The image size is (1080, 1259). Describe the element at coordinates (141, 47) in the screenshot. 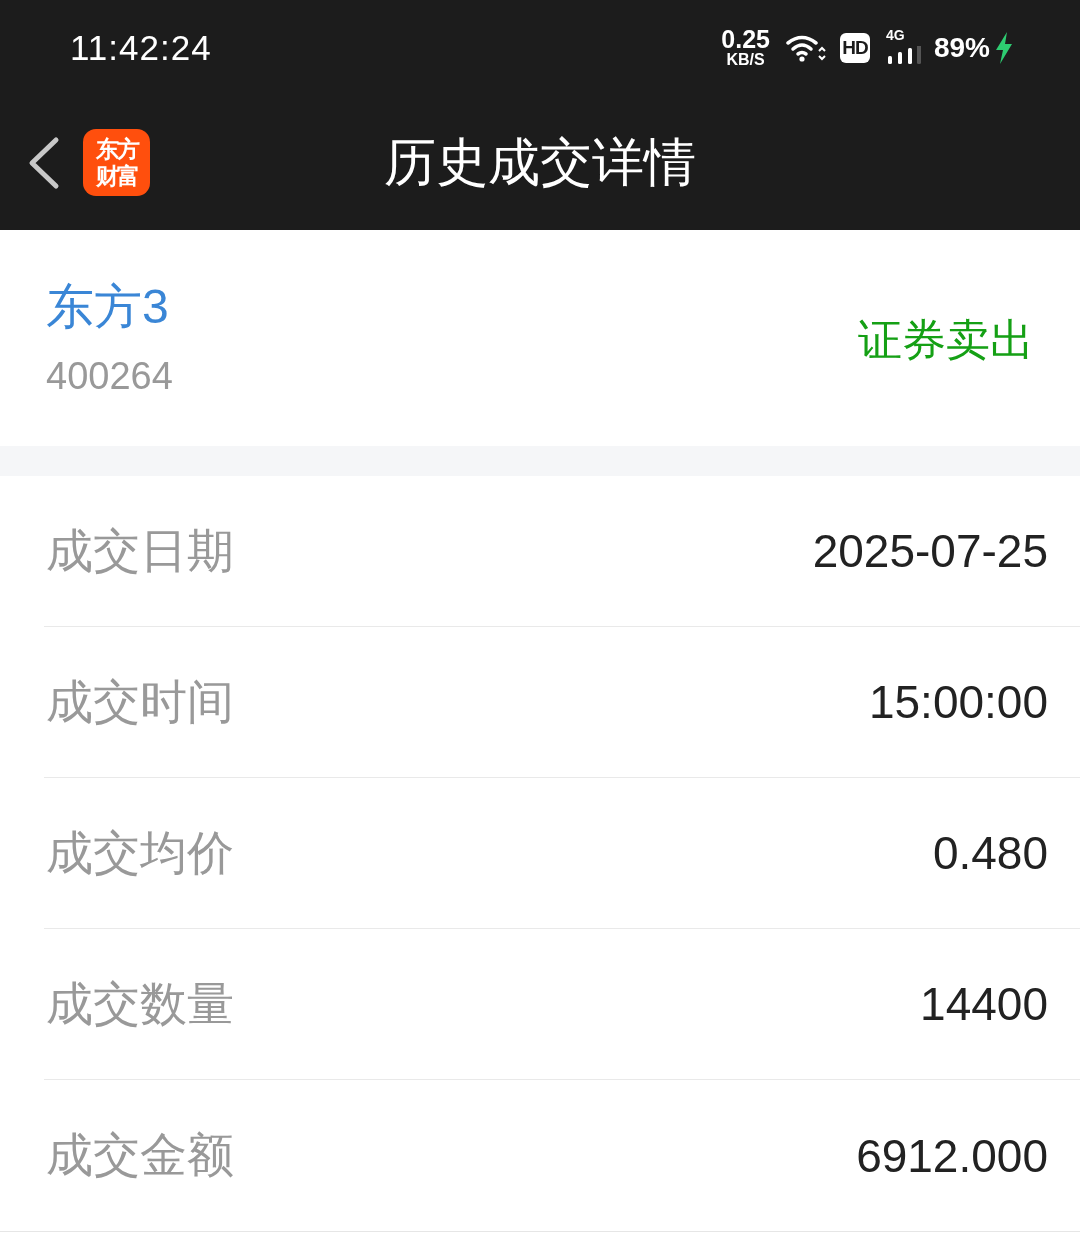

I see `status-time: 11:42:24` at that location.